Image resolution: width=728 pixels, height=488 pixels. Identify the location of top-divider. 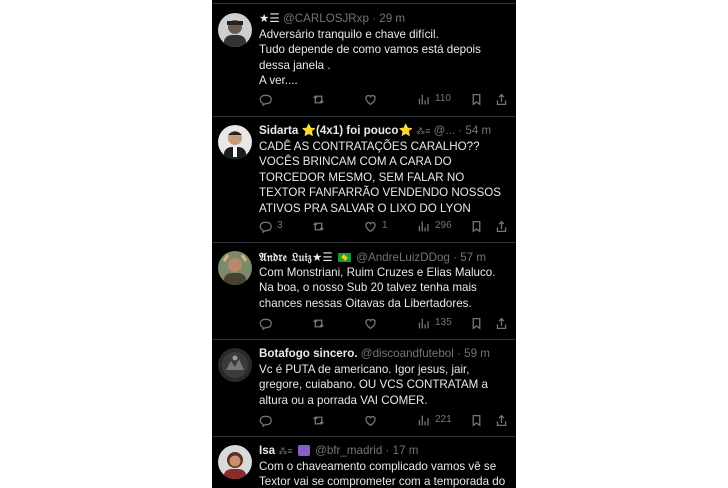
(364, 2).